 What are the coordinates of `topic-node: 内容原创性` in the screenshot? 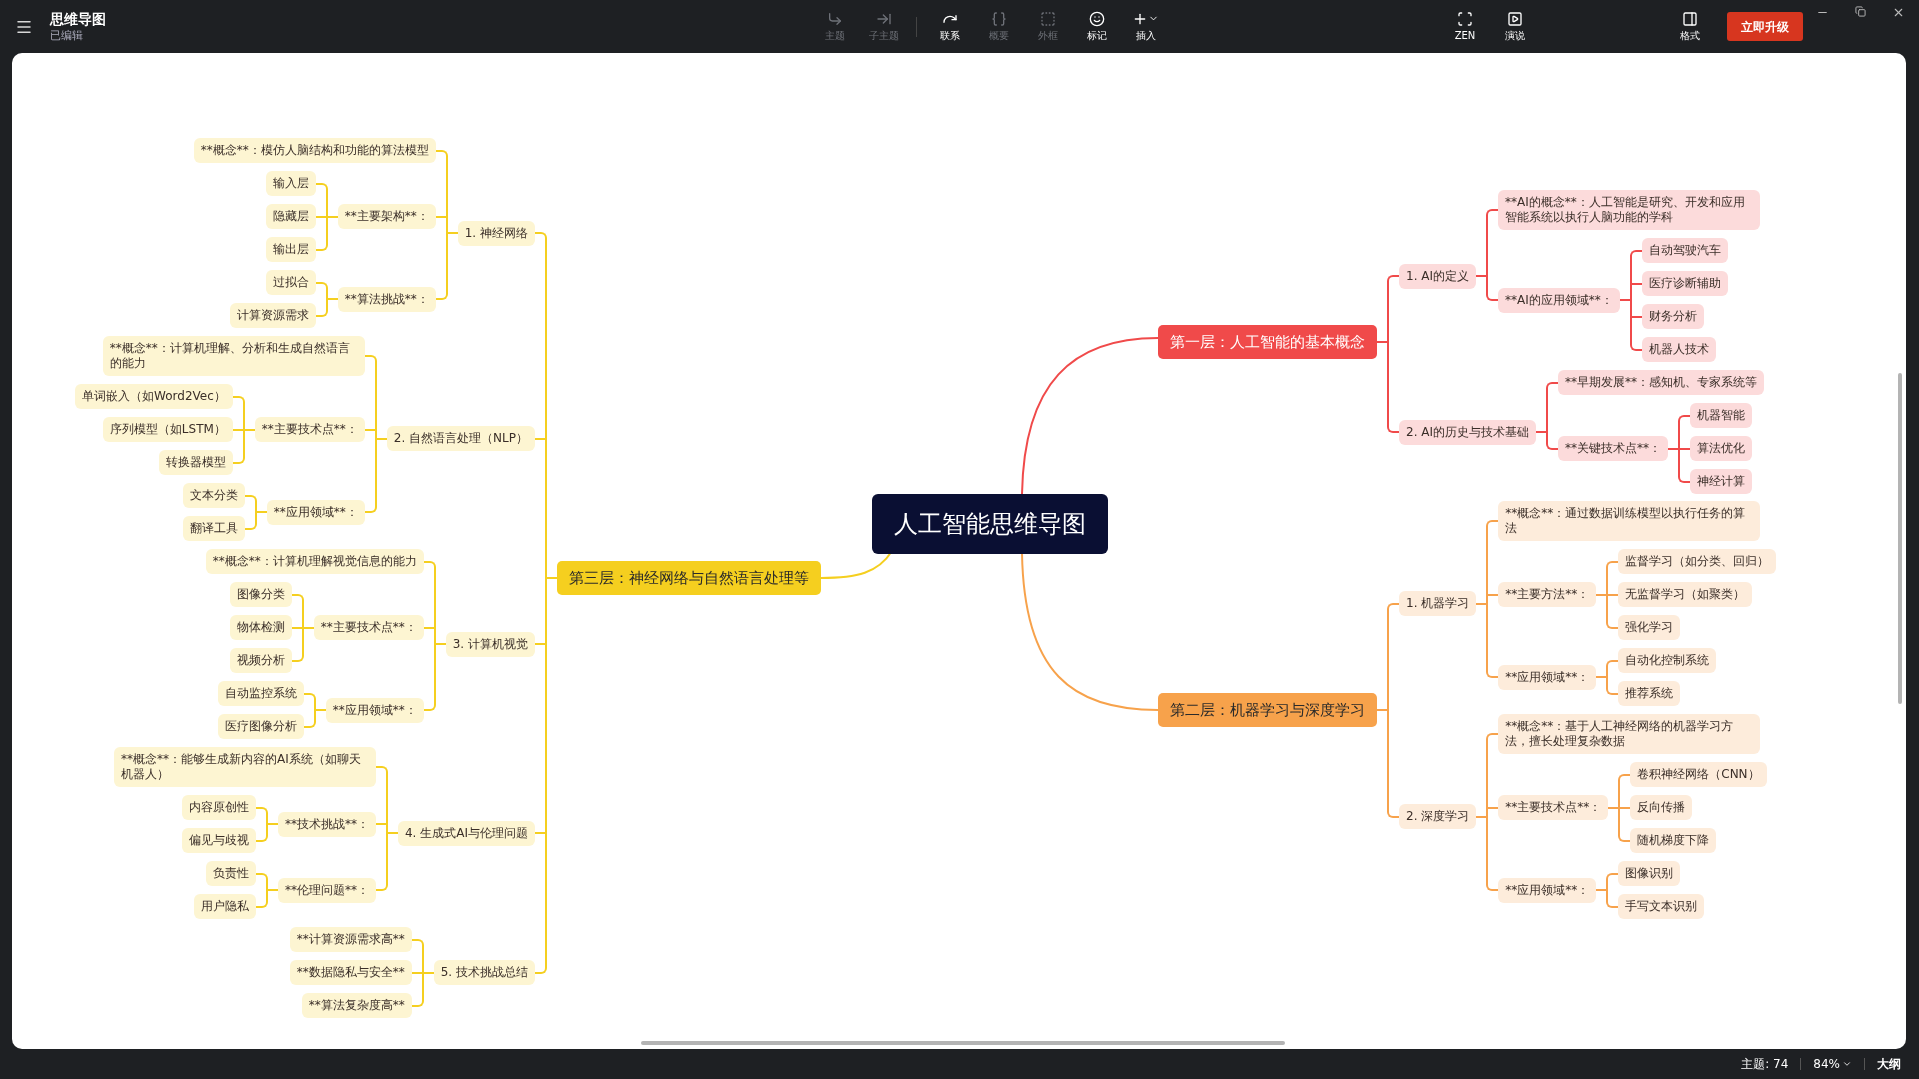 It's located at (219, 807).